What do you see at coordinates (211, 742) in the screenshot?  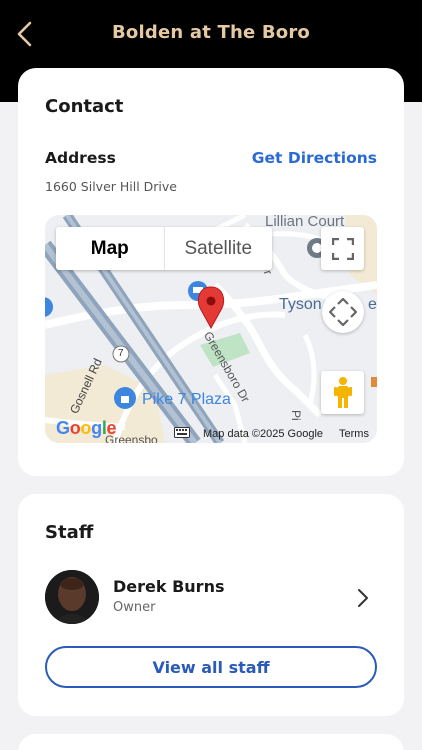 I see `next-card` at bounding box center [211, 742].